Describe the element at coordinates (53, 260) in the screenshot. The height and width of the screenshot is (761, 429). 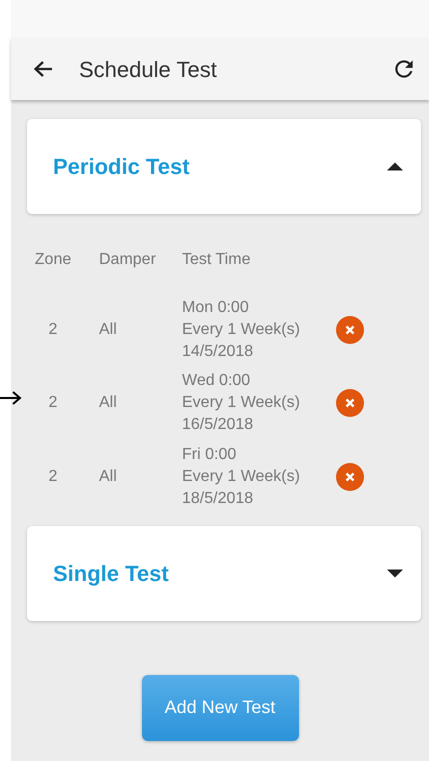
I see `column-header: Zone` at that location.